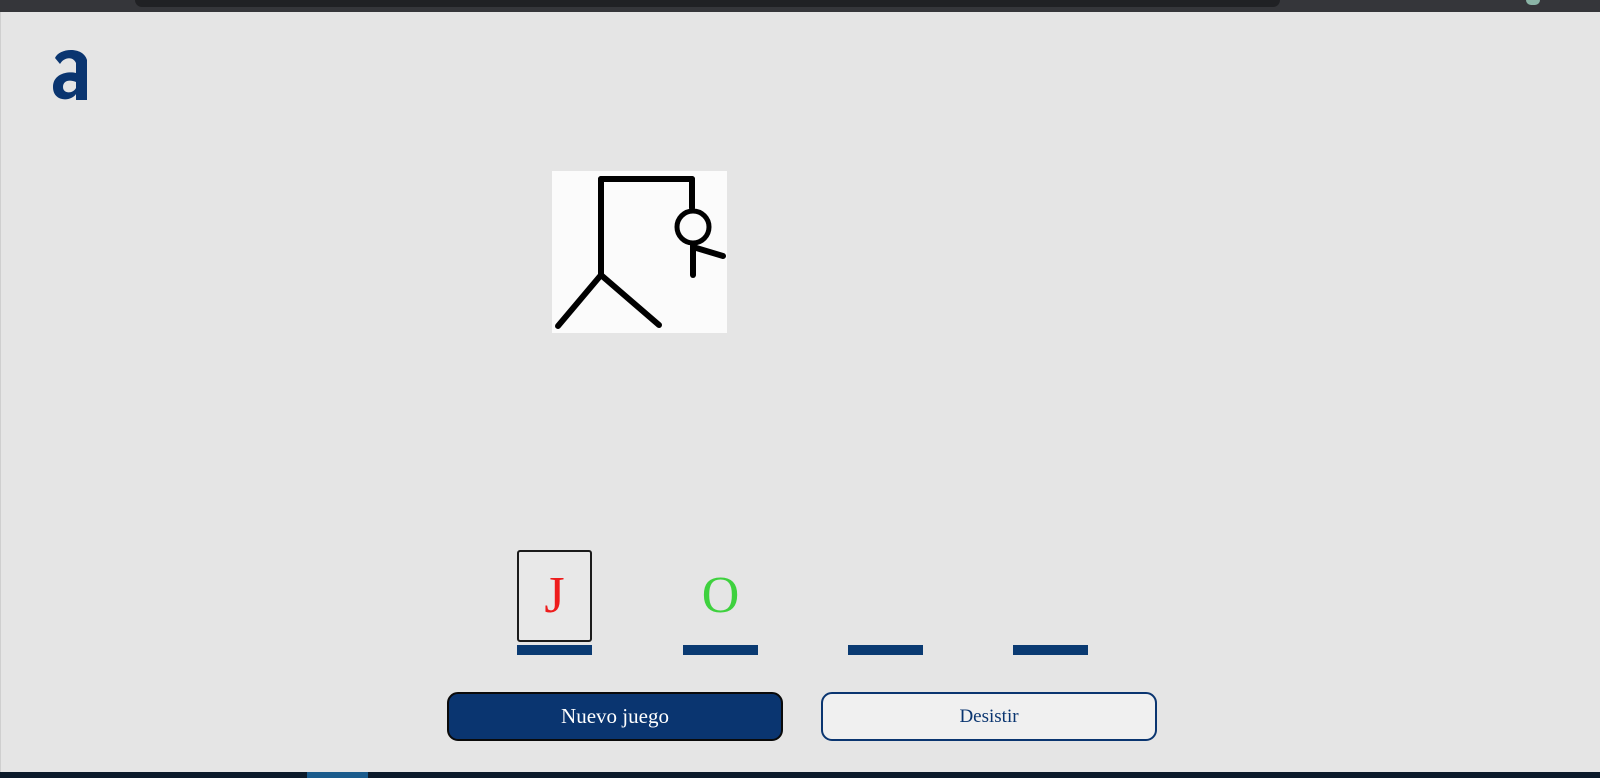 The height and width of the screenshot is (778, 1600). I want to click on word-letters: J O, so click(800, 607).